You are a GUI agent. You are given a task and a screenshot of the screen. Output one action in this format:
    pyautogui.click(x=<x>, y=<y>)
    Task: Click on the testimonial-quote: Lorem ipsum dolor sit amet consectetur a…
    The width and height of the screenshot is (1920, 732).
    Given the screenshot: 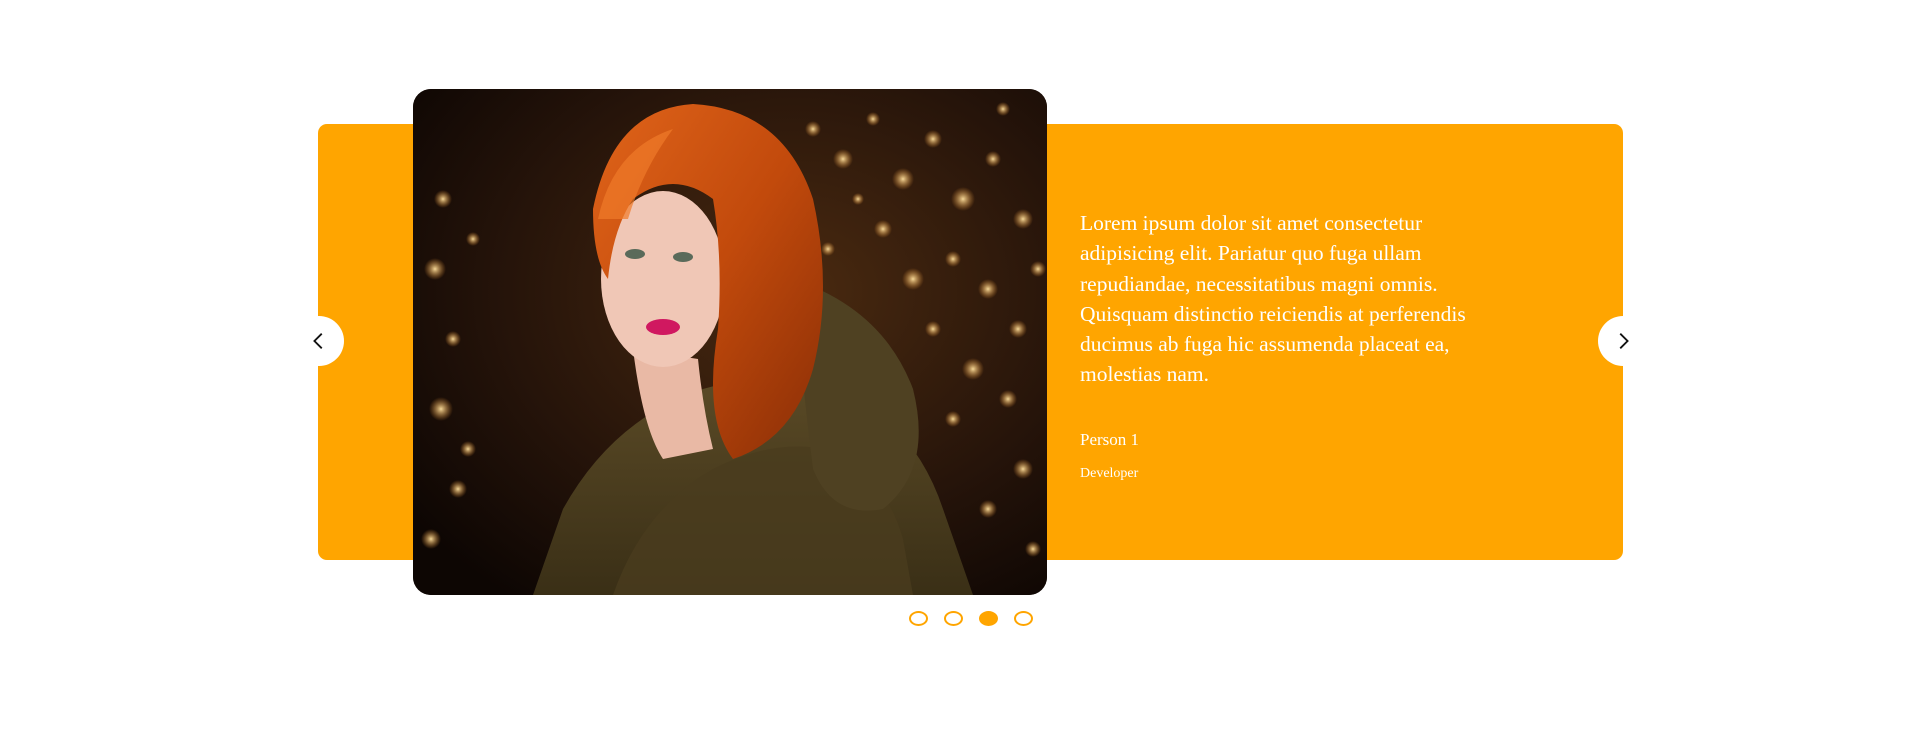 What is the action you would take?
    pyautogui.click(x=1273, y=299)
    